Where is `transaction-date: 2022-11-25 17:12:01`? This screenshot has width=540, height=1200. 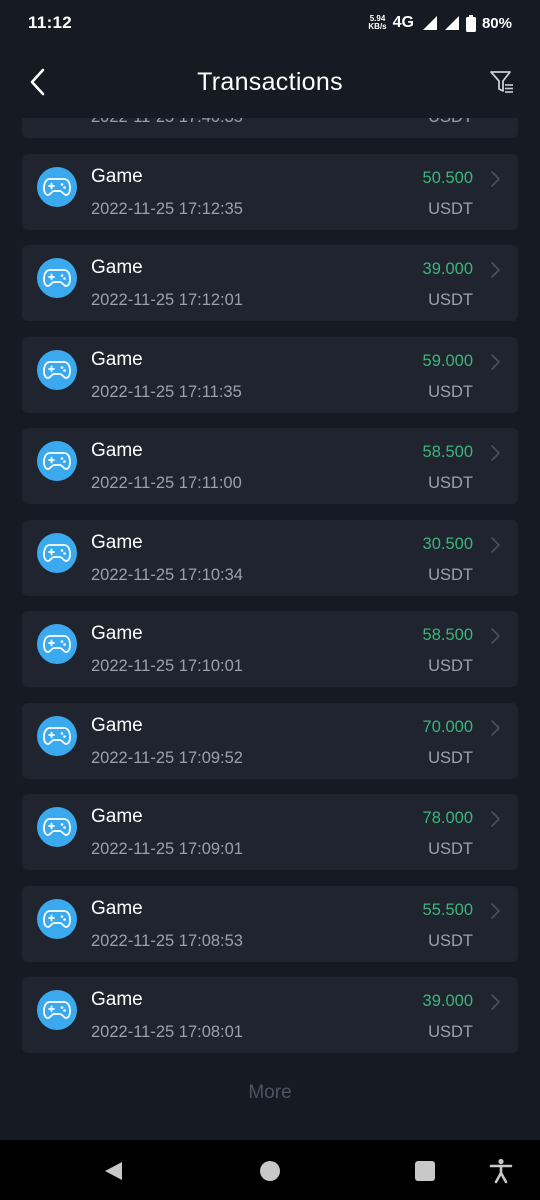
transaction-date: 2022-11-25 17:12:01 is located at coordinates (167, 300).